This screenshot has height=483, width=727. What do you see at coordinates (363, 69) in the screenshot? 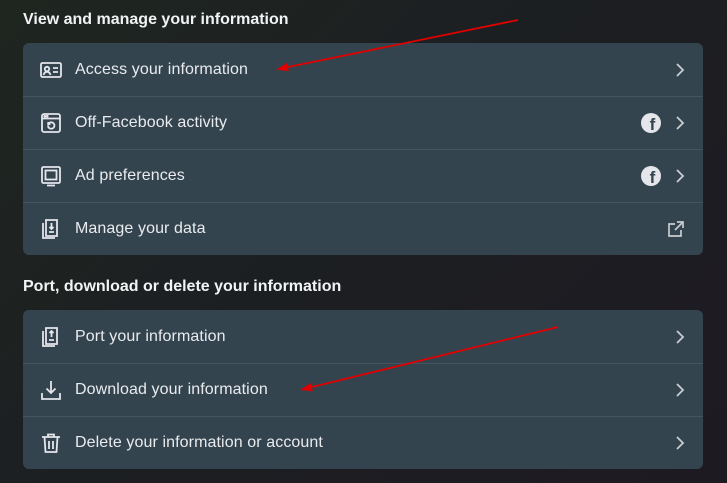
I see `access-your-information-item: Access your information` at bounding box center [363, 69].